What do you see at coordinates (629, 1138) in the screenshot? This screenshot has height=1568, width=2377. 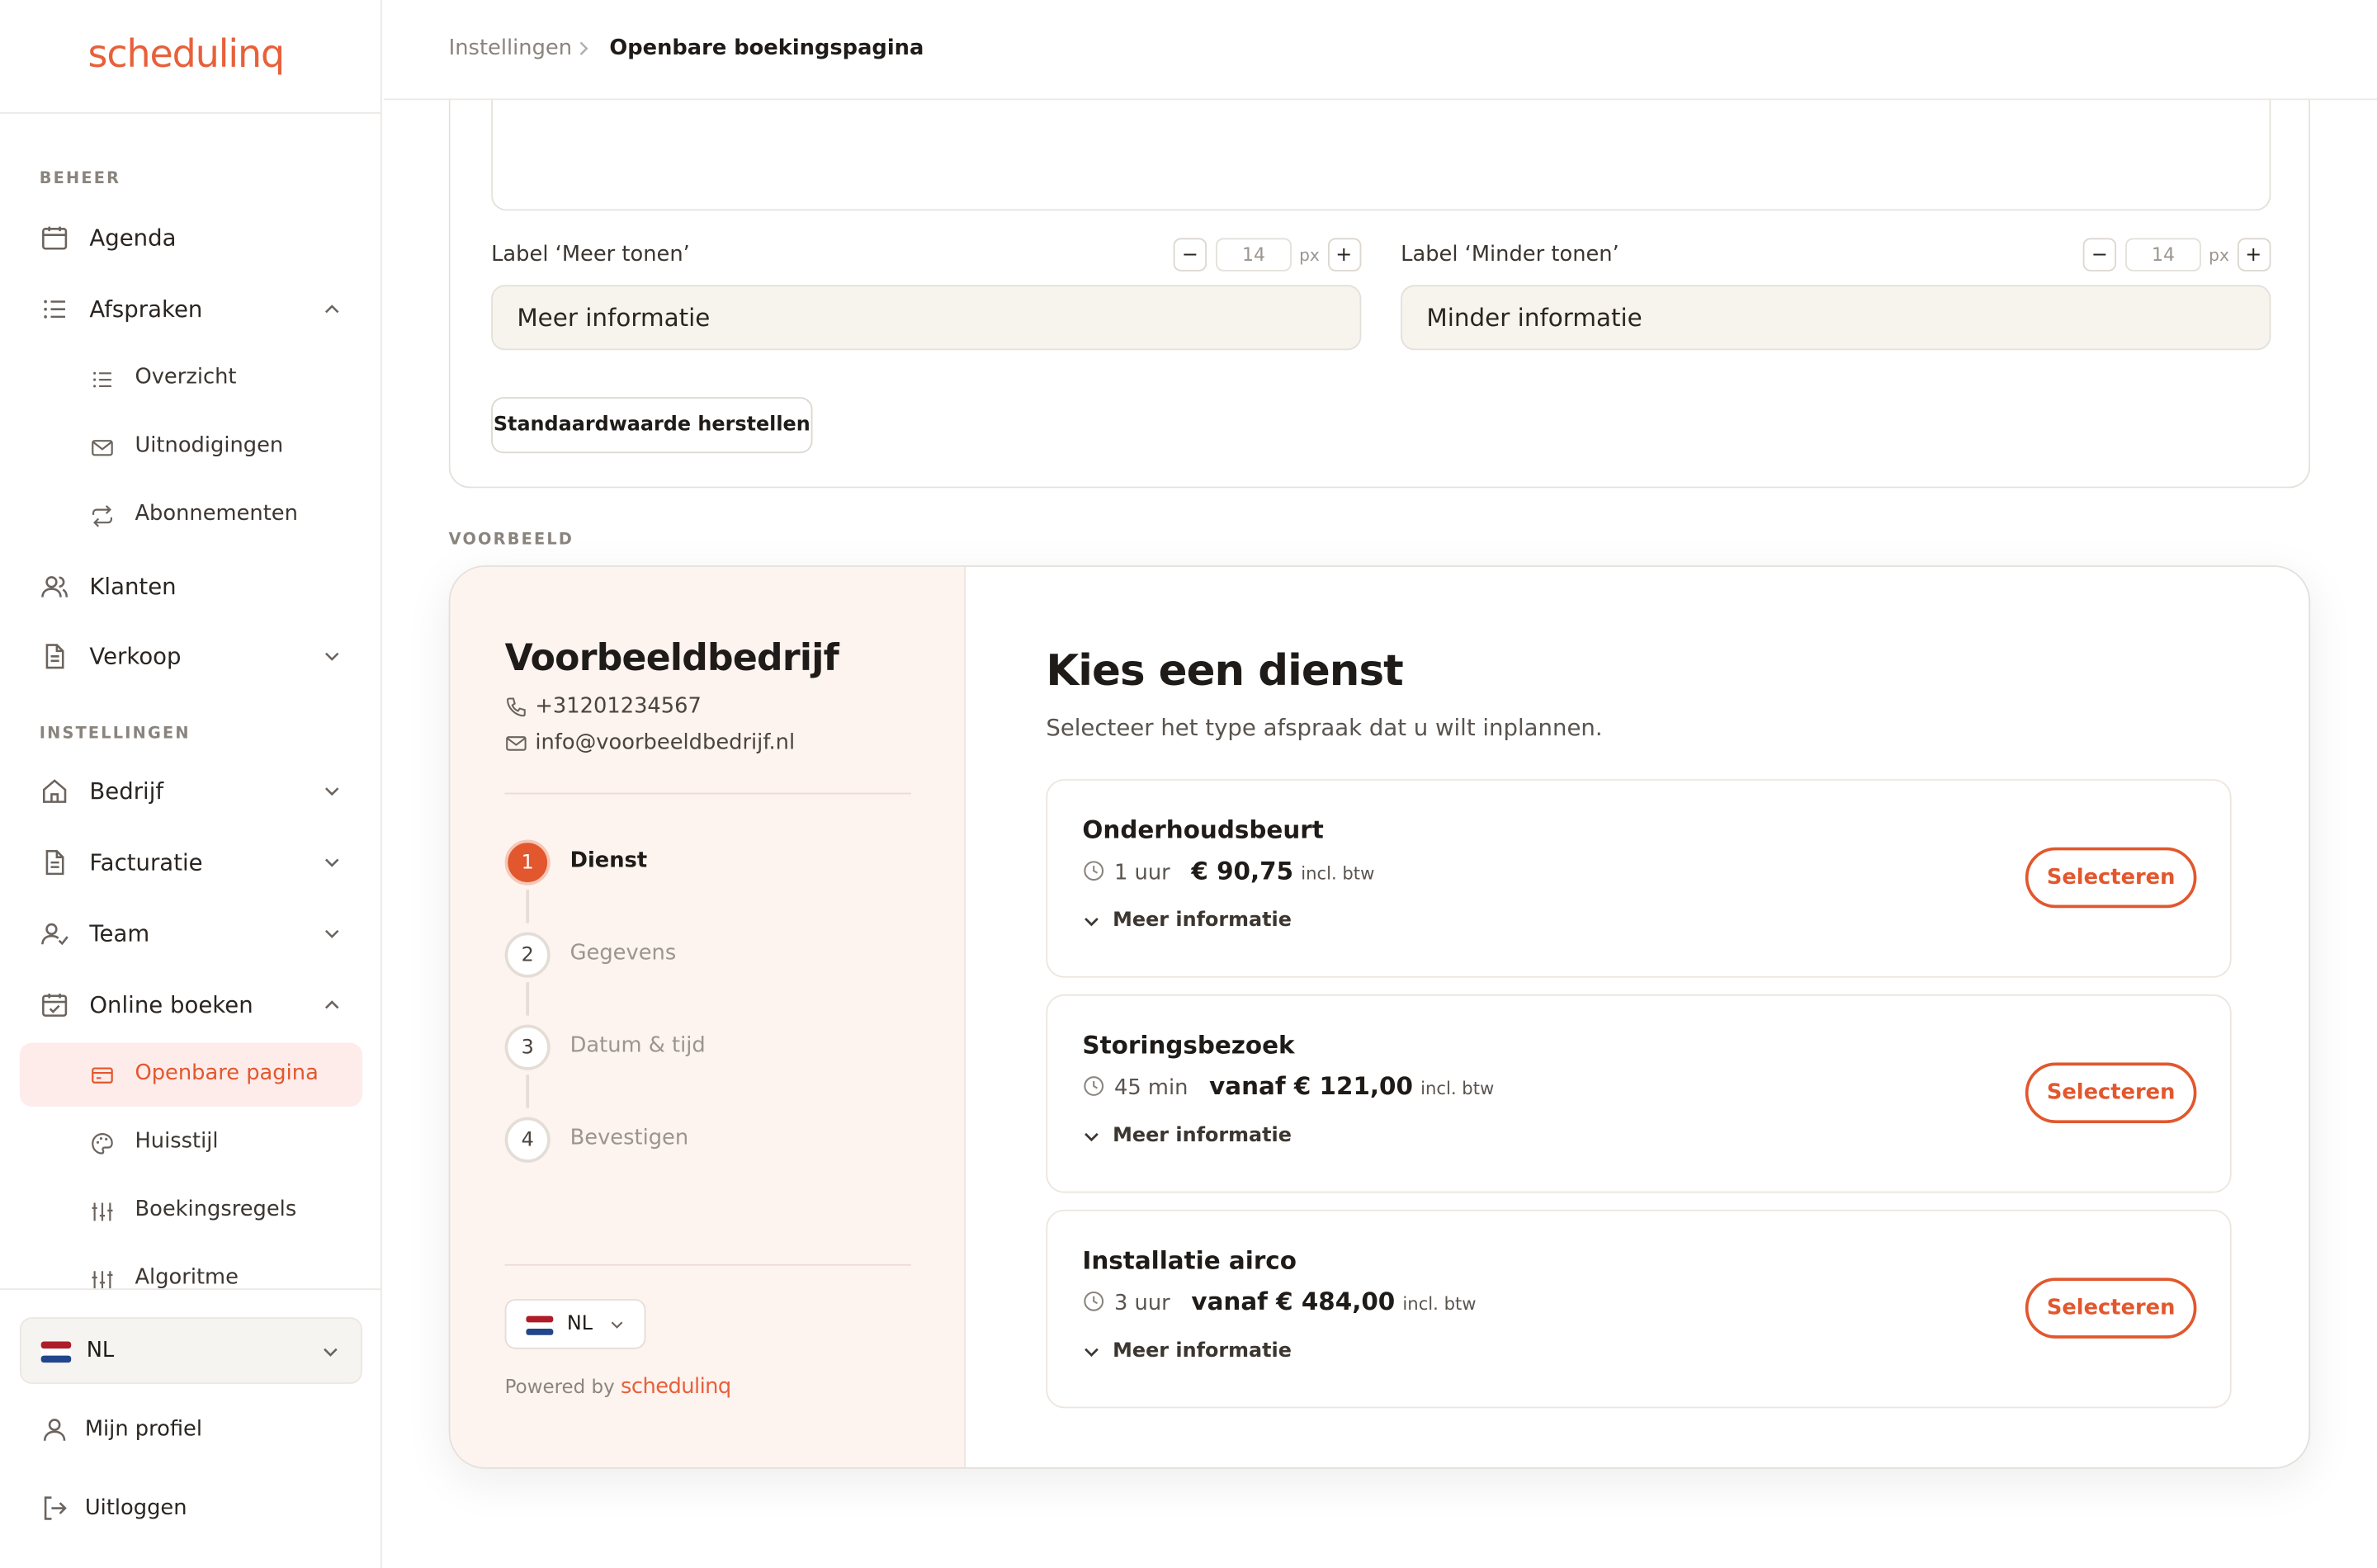 I see `step-label: Bevestigen` at bounding box center [629, 1138].